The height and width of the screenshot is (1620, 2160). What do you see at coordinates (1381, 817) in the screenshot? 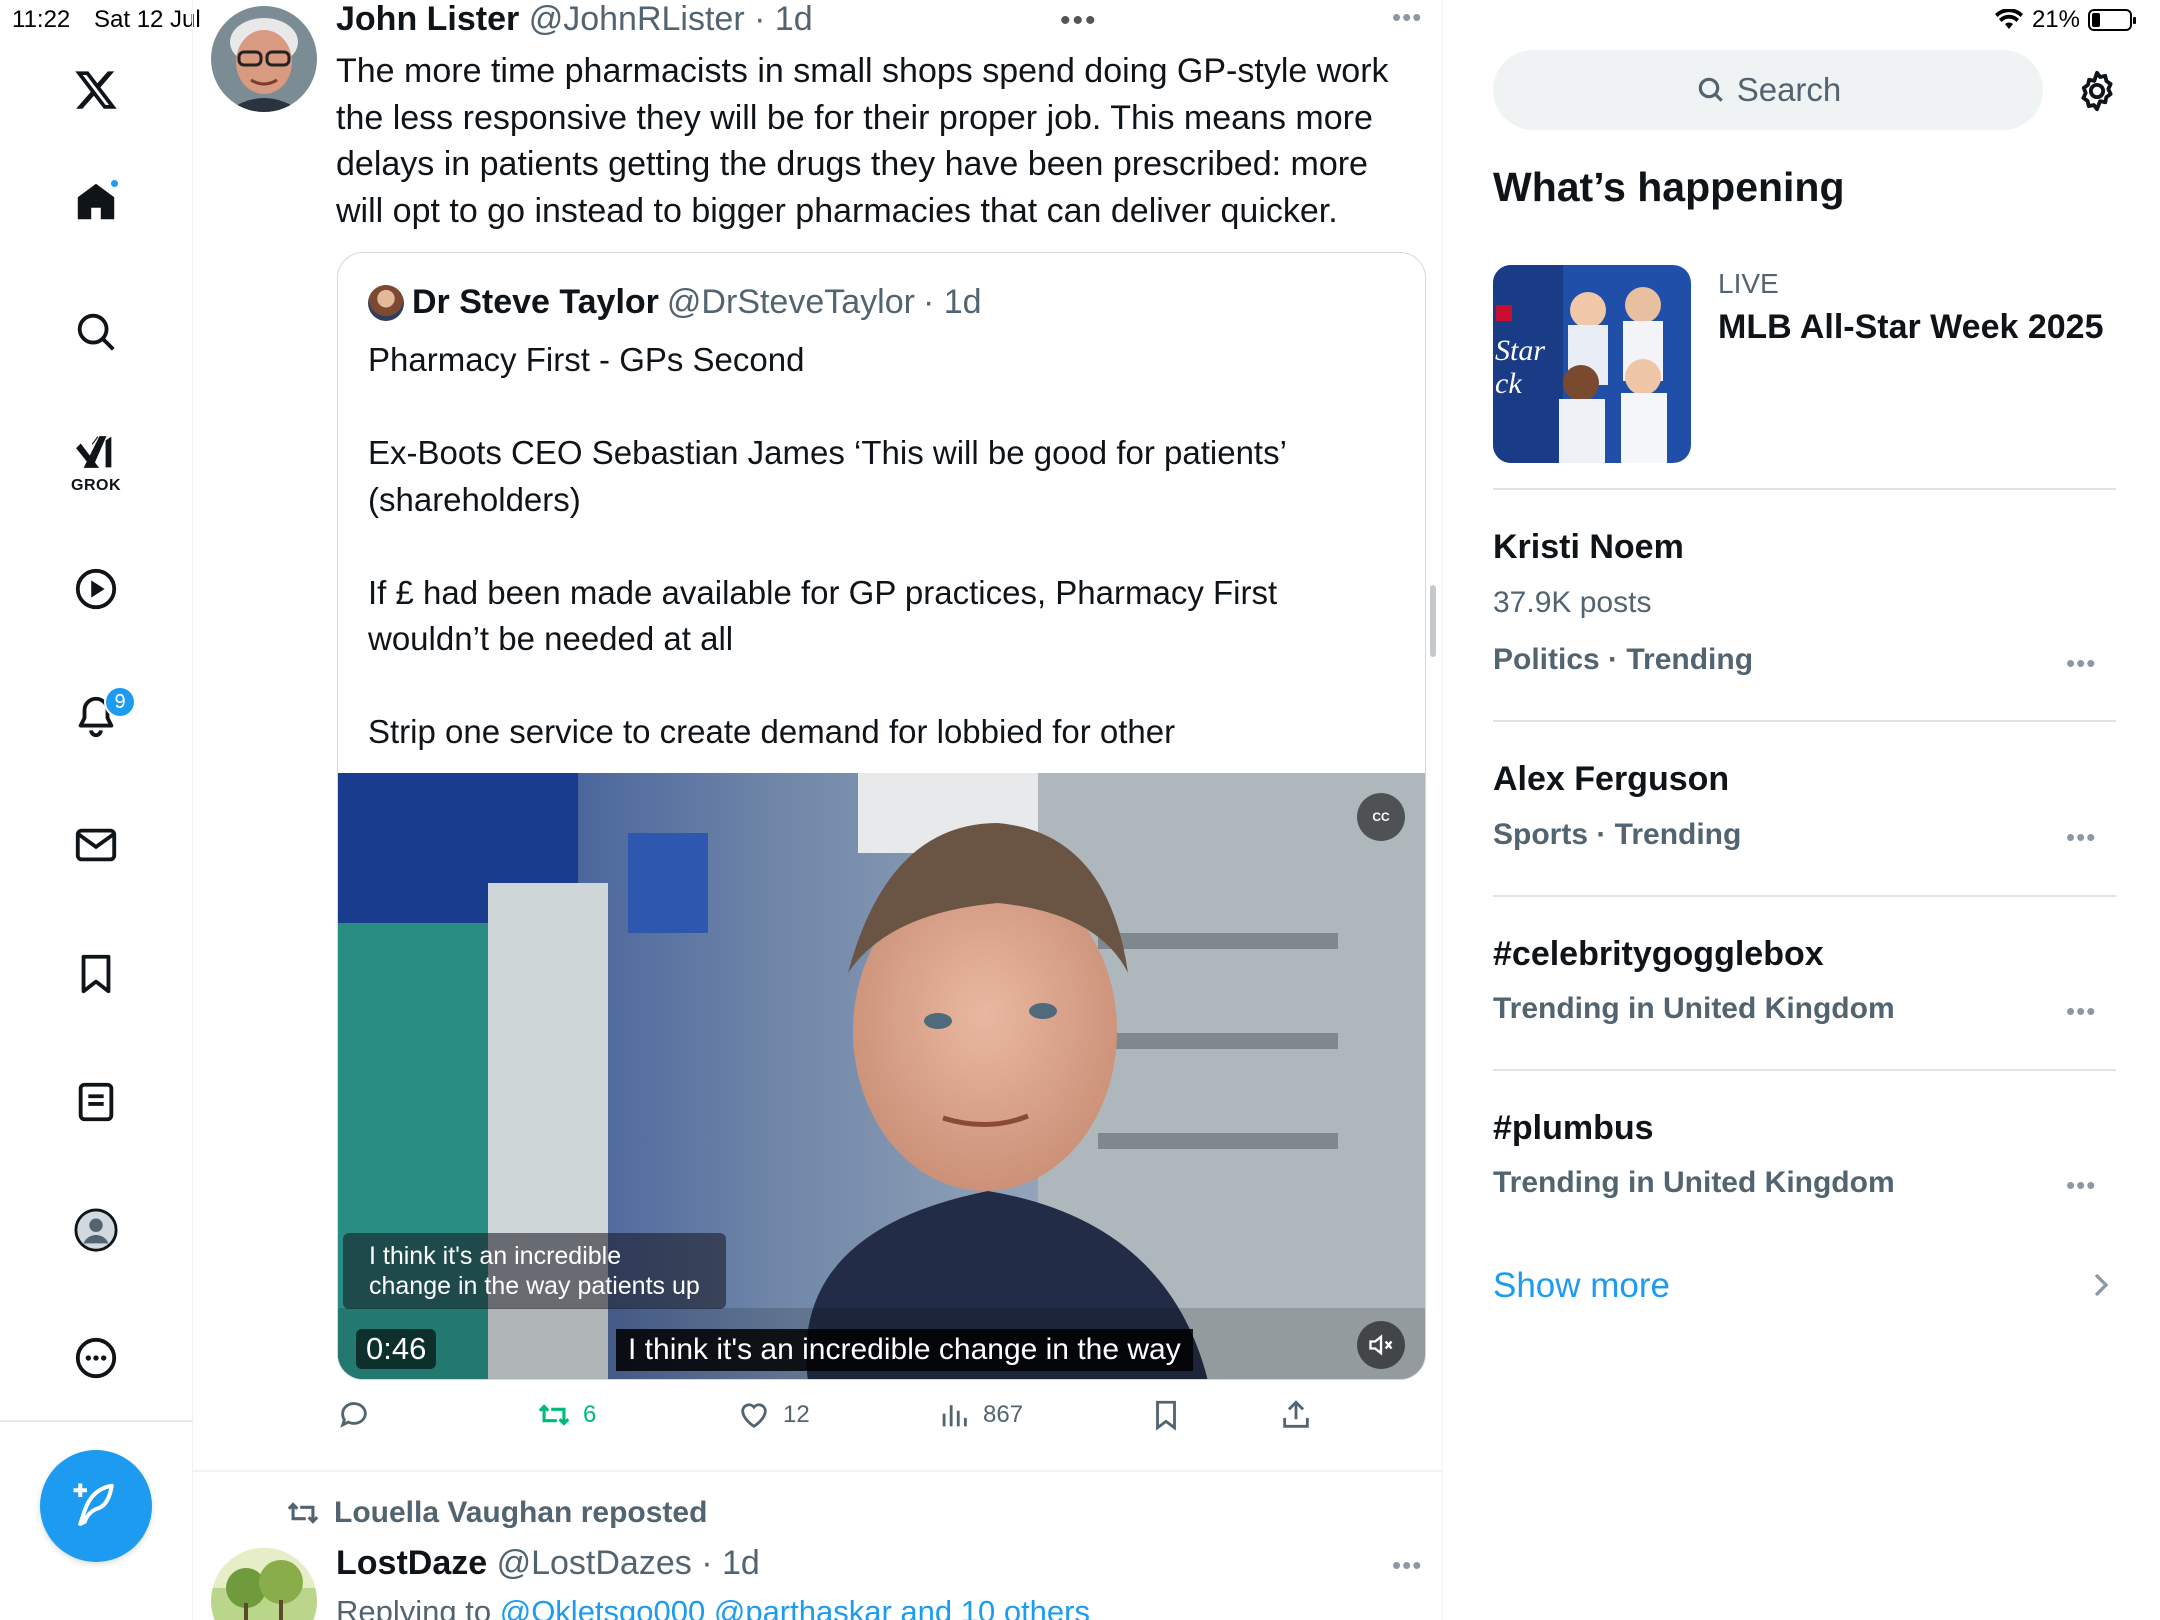
I see `captions-icon: CC` at bounding box center [1381, 817].